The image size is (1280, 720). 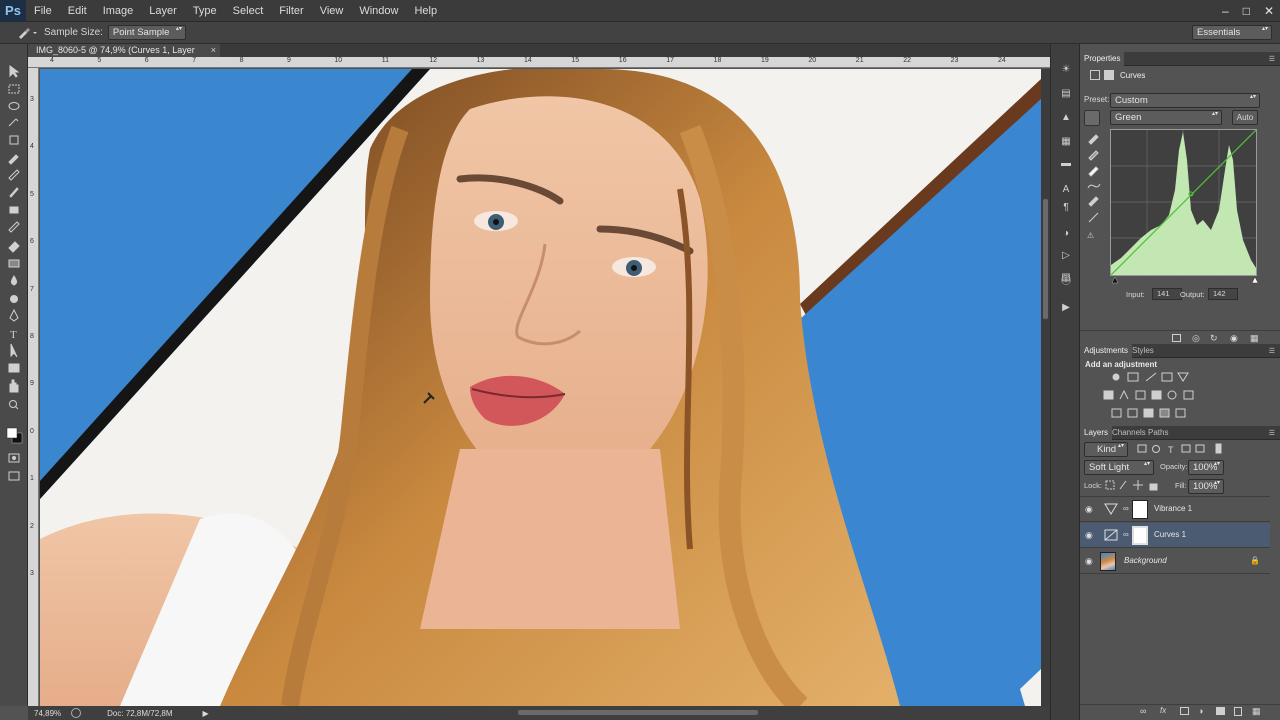 What do you see at coordinates (1109, 75) in the screenshot?
I see `layer-mask-icon` at bounding box center [1109, 75].